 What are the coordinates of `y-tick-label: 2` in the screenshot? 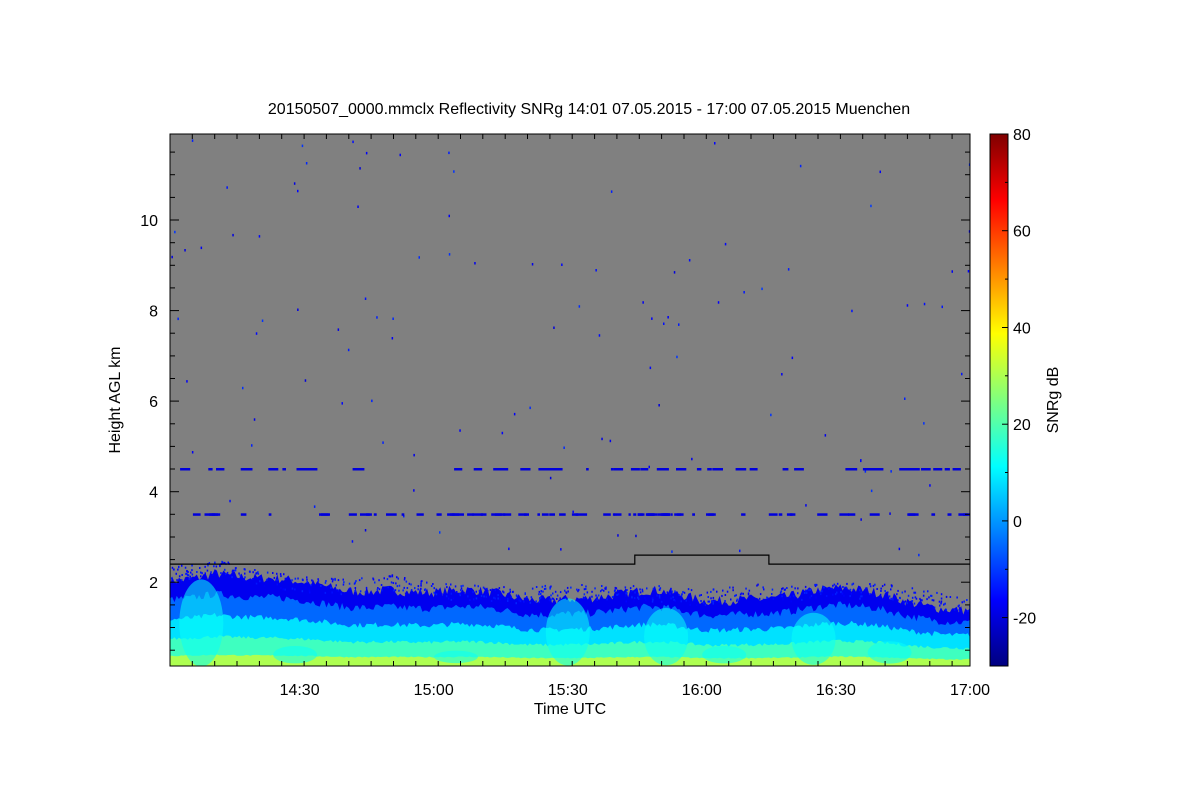 It's located at (153, 583).